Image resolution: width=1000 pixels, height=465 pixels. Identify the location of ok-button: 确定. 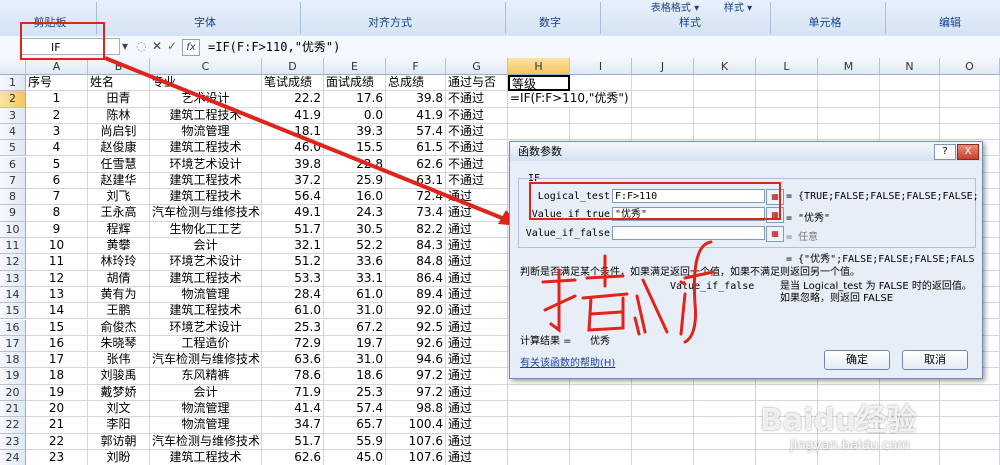
(857, 360).